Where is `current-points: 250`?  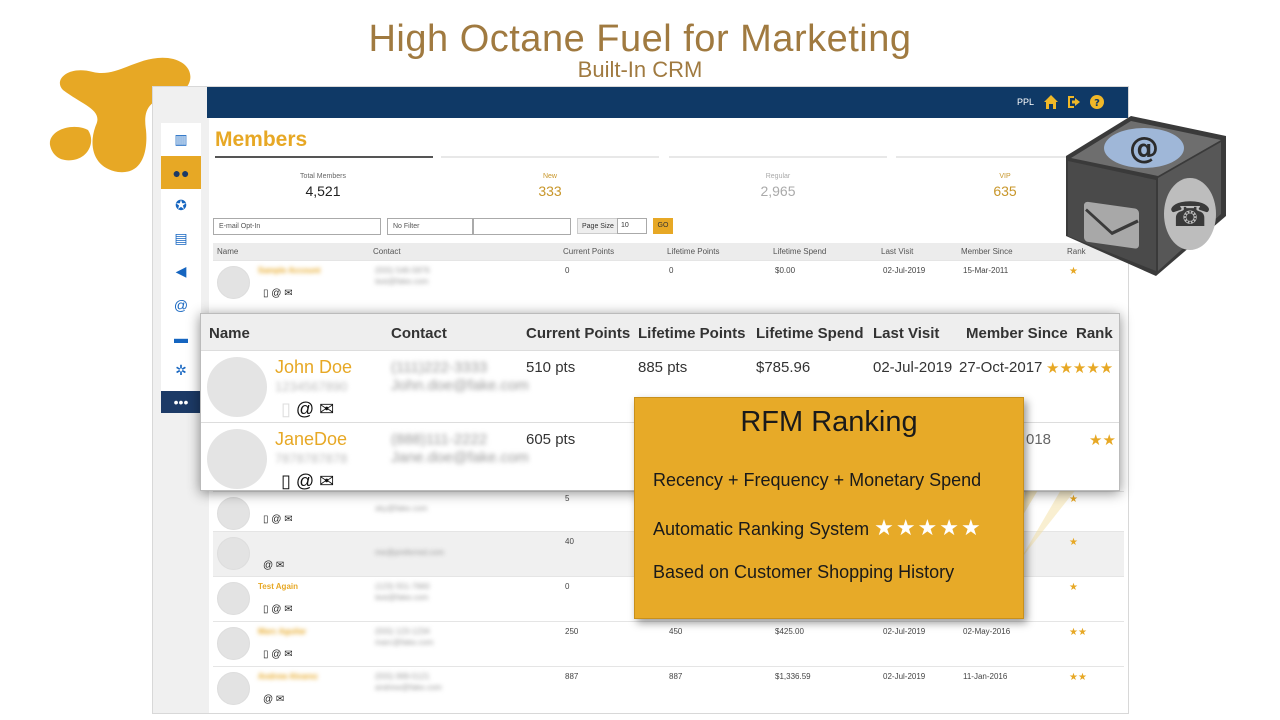 current-points: 250 is located at coordinates (572, 631).